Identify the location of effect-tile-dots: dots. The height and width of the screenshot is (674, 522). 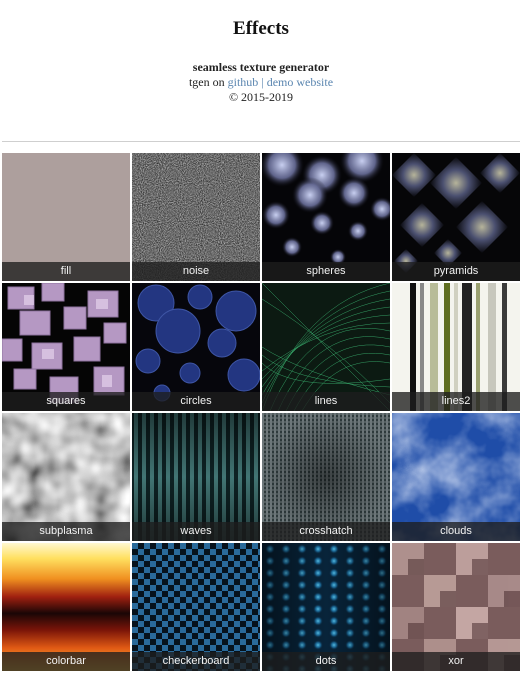
(326, 607).